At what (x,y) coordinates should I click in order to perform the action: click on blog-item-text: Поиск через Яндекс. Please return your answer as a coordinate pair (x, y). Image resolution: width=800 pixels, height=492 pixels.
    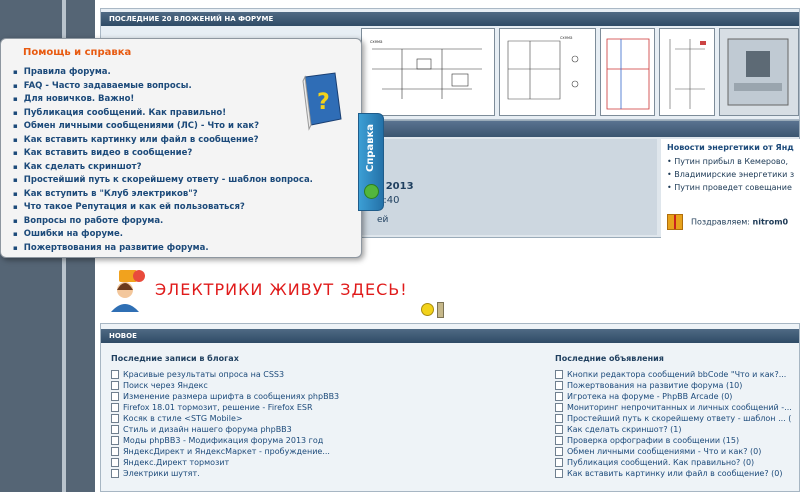
    Looking at the image, I should click on (165, 385).